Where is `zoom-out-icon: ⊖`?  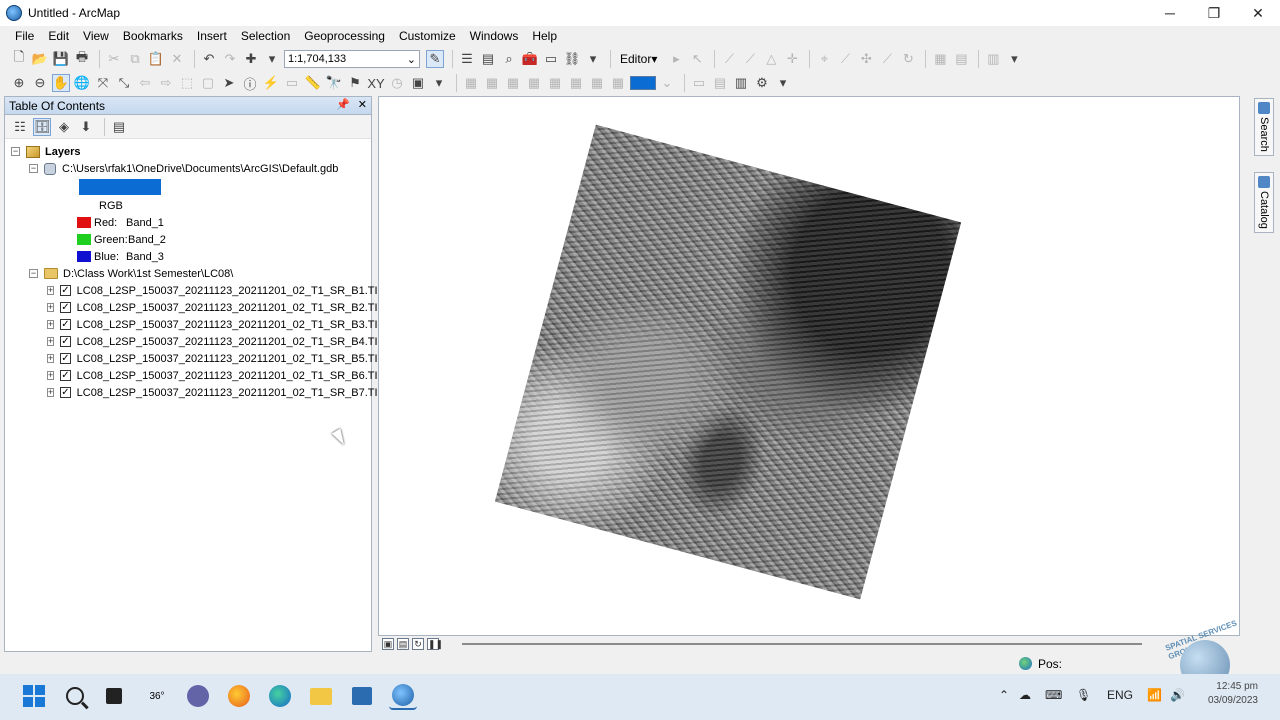 zoom-out-icon: ⊖ is located at coordinates (40, 83).